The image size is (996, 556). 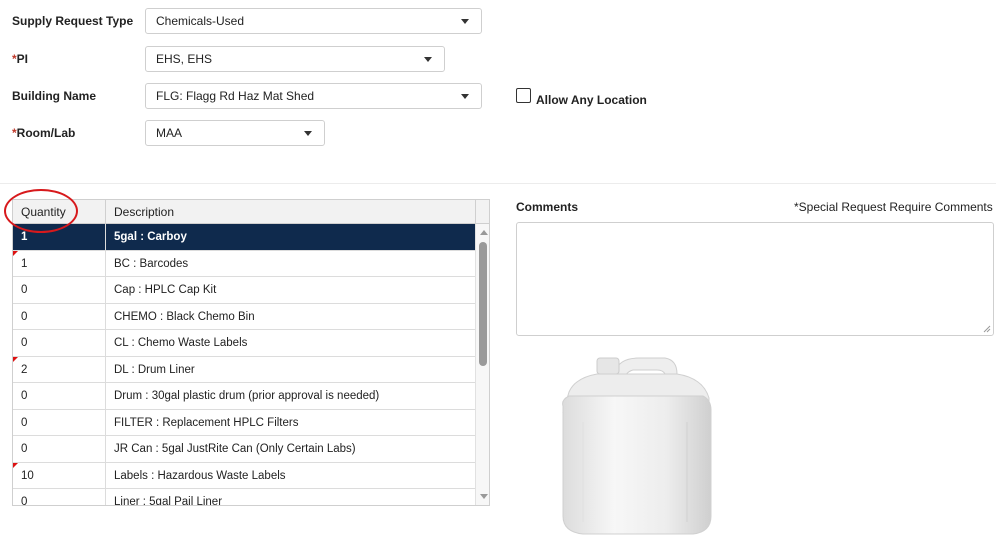 I want to click on description-cell: CHEMO : Black Chemo Bin, so click(x=290, y=317).